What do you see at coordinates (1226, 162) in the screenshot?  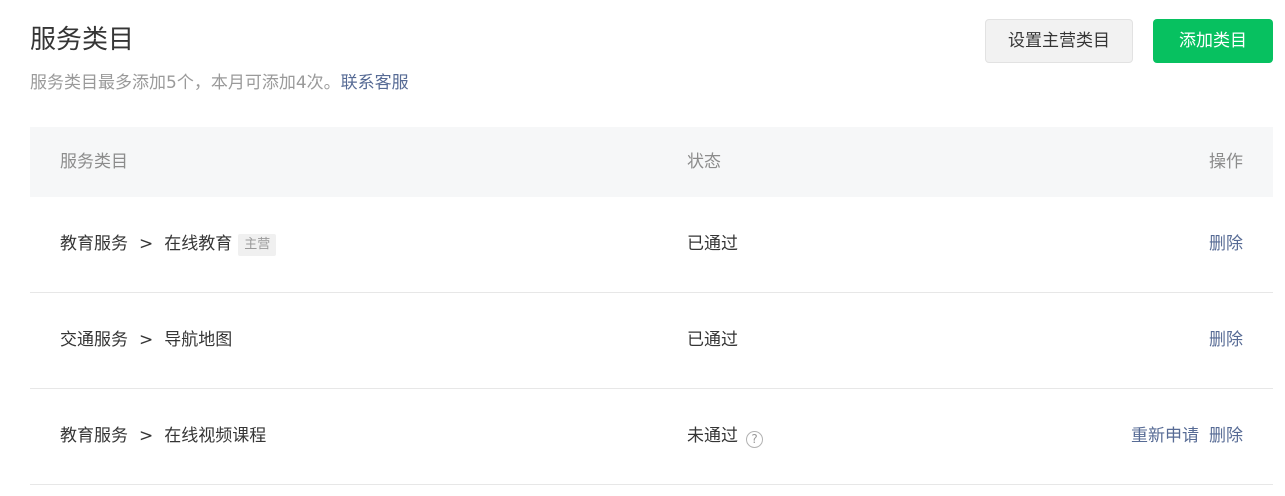 I see `column-header-actions: 操作` at bounding box center [1226, 162].